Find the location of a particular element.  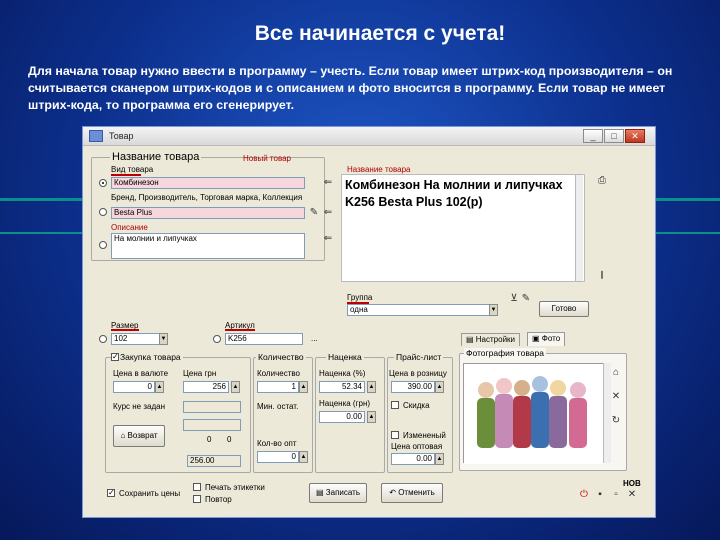

brand-radio is located at coordinates (103, 212).